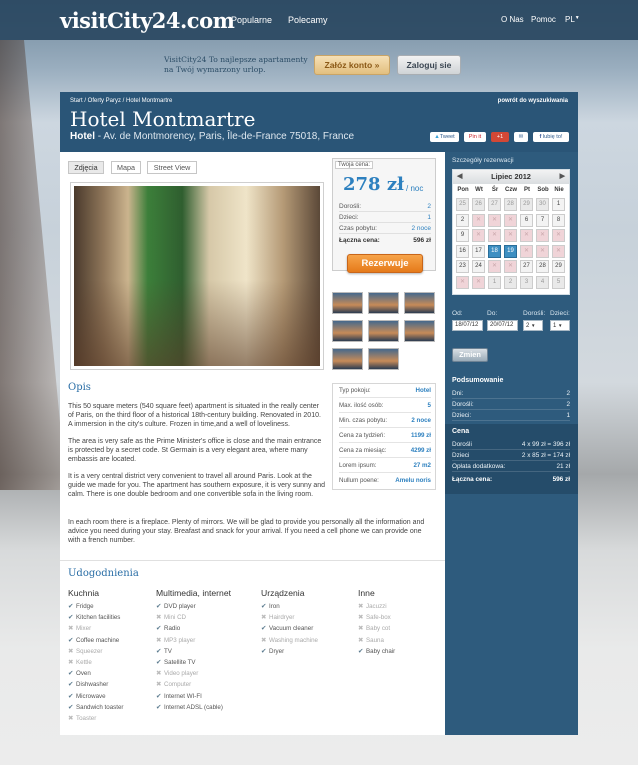 This screenshot has height=765, width=638. I want to click on back-to-search-link: powrót do wyszukiwania, so click(533, 101).